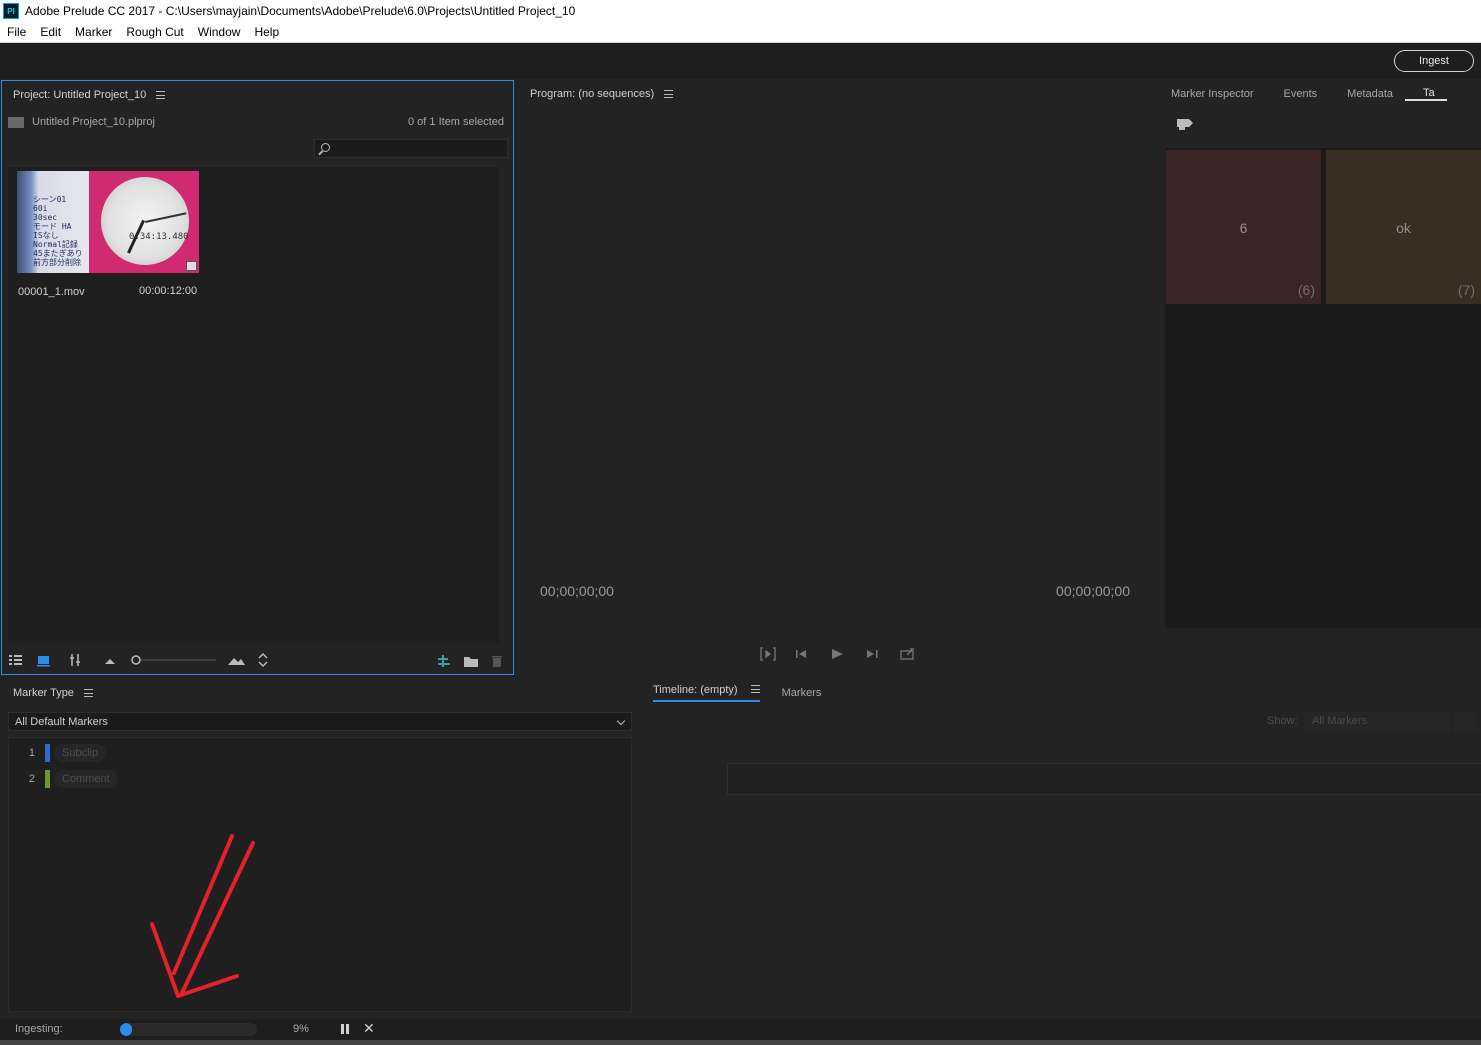 The width and height of the screenshot is (1481, 1045). I want to click on marker-type-item: 1 Subclip, so click(58, 753).